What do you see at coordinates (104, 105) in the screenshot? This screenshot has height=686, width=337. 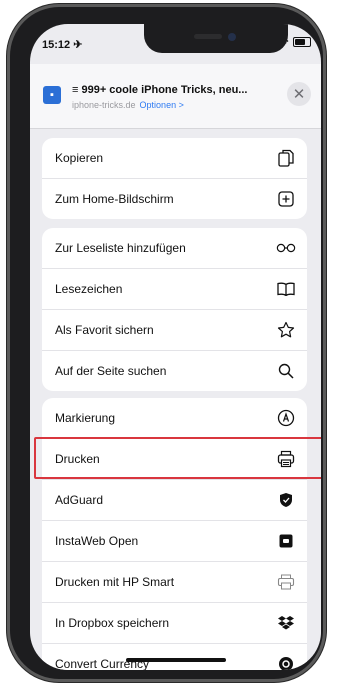 I see `share-domain: iphone-tricks.de` at bounding box center [104, 105].